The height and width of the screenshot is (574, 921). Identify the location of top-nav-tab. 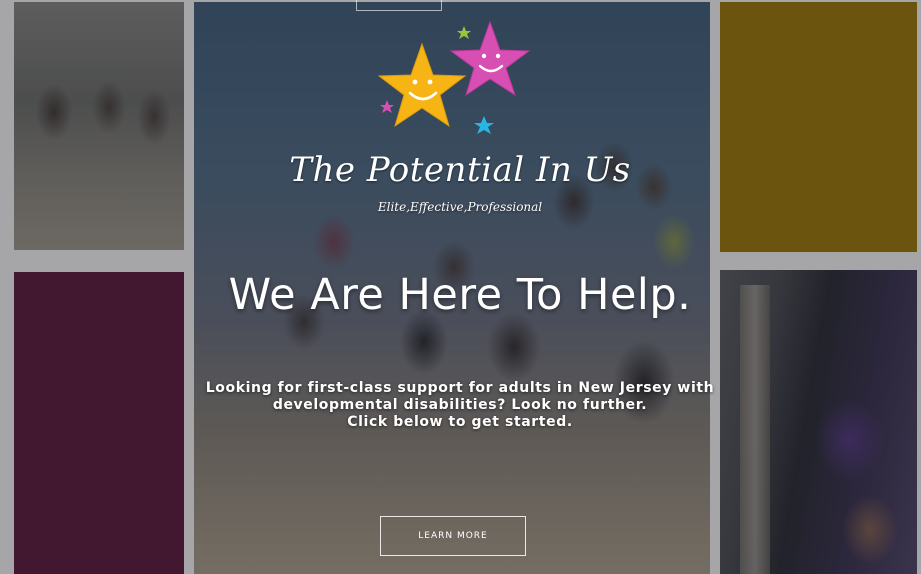
(399, 5).